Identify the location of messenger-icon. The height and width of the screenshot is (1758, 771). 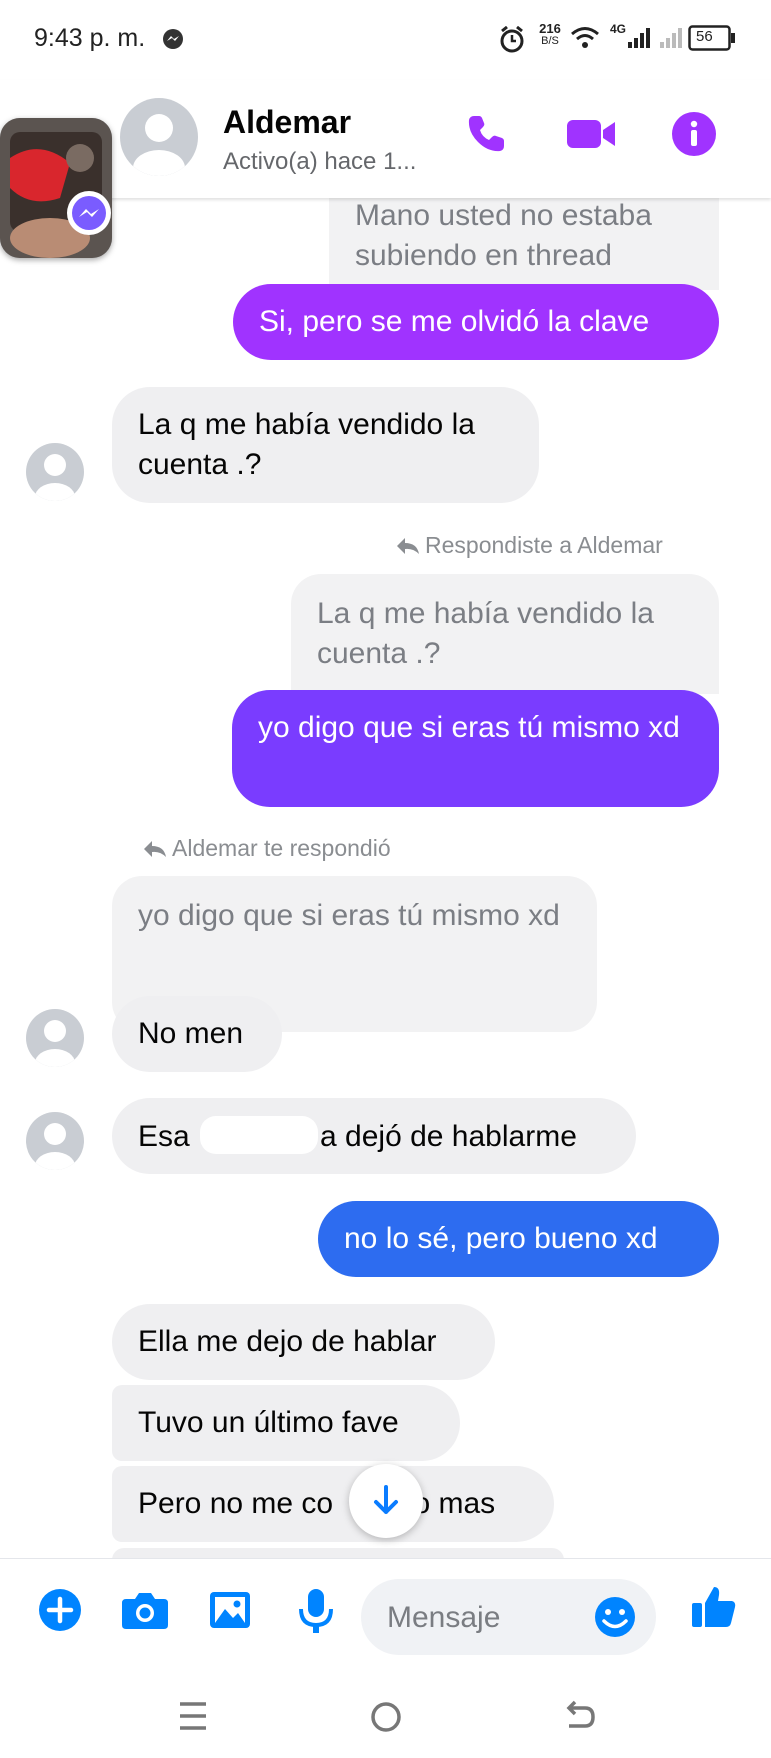
(173, 41).